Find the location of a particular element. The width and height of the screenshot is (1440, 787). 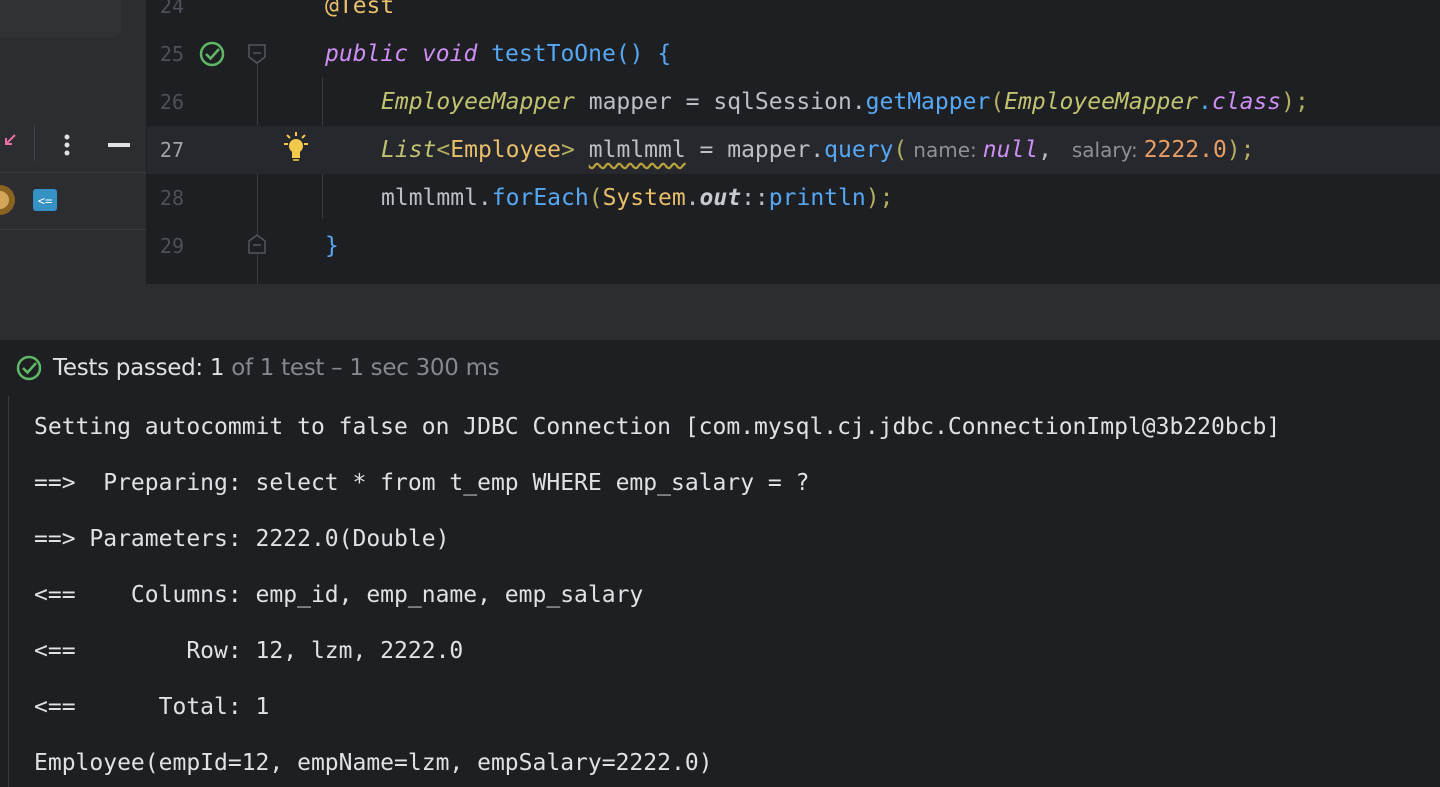

code-text: public void testToOne() { is located at coordinates (498, 54).